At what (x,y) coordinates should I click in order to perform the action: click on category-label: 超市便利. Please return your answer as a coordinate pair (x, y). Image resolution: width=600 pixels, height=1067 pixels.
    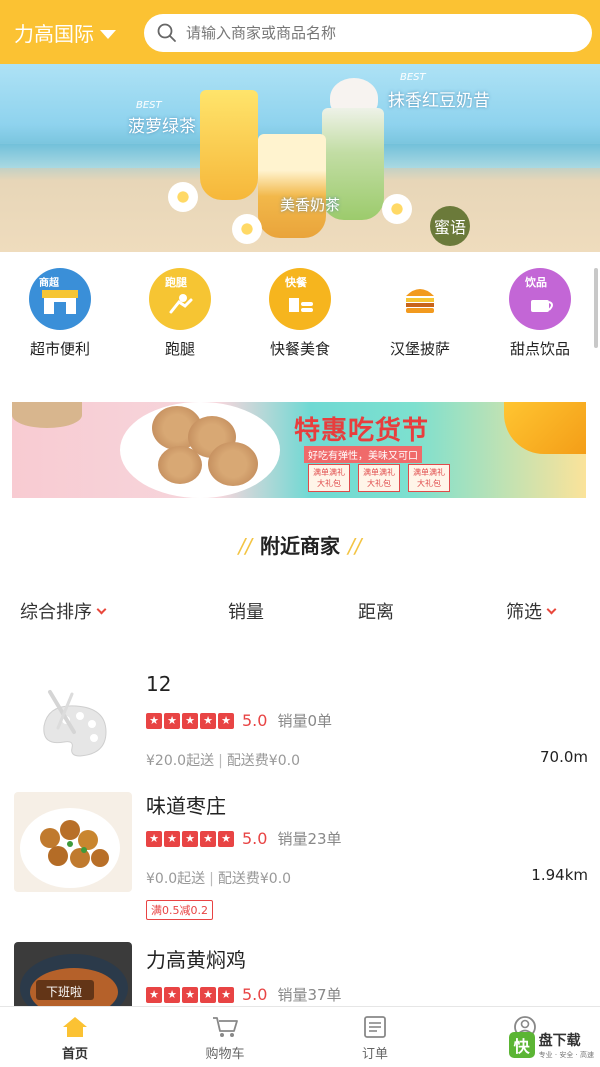
    Looking at the image, I should click on (59, 349).